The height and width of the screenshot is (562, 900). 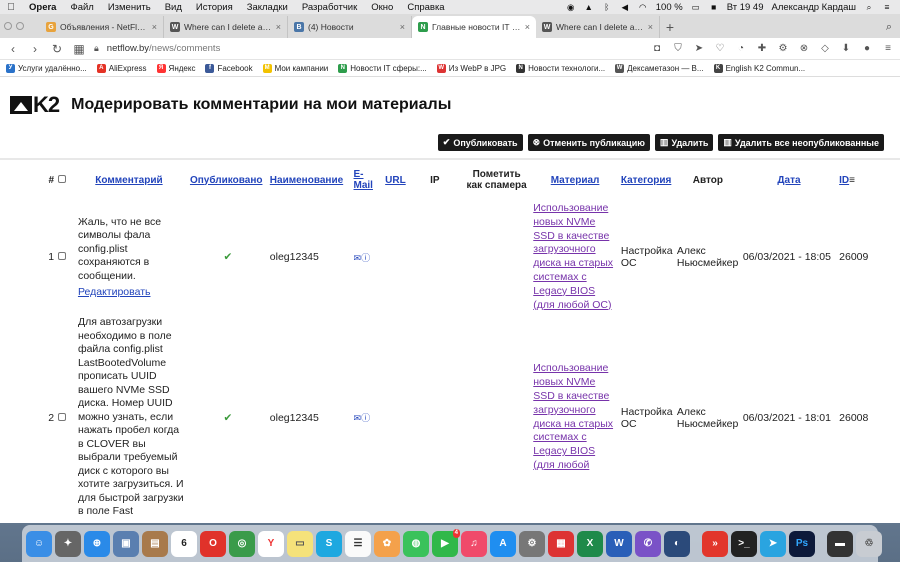 What do you see at coordinates (773, 543) in the screenshot?
I see `telegram-icon: ➤` at bounding box center [773, 543].